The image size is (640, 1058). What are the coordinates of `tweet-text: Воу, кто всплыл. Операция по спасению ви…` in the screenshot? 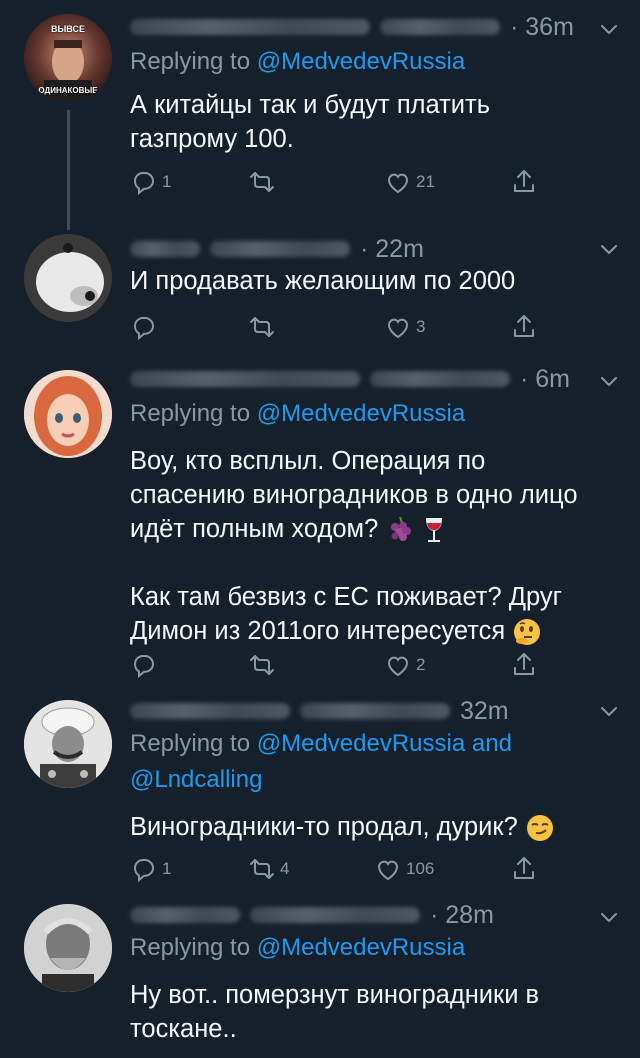 It's located at (365, 546).